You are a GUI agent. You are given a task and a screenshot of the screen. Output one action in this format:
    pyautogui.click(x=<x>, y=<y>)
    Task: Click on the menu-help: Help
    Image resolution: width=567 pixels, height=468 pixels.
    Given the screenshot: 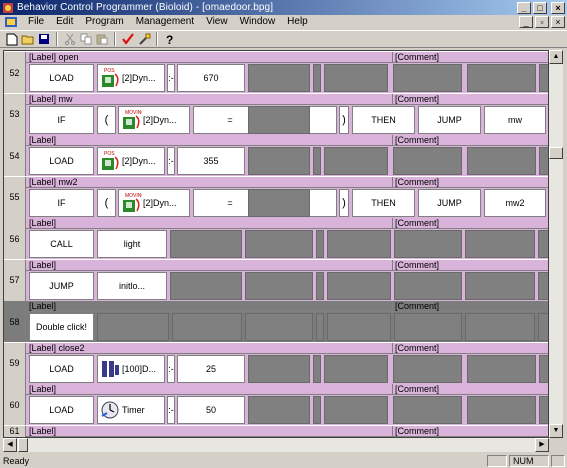 What is the action you would take?
    pyautogui.click(x=297, y=22)
    